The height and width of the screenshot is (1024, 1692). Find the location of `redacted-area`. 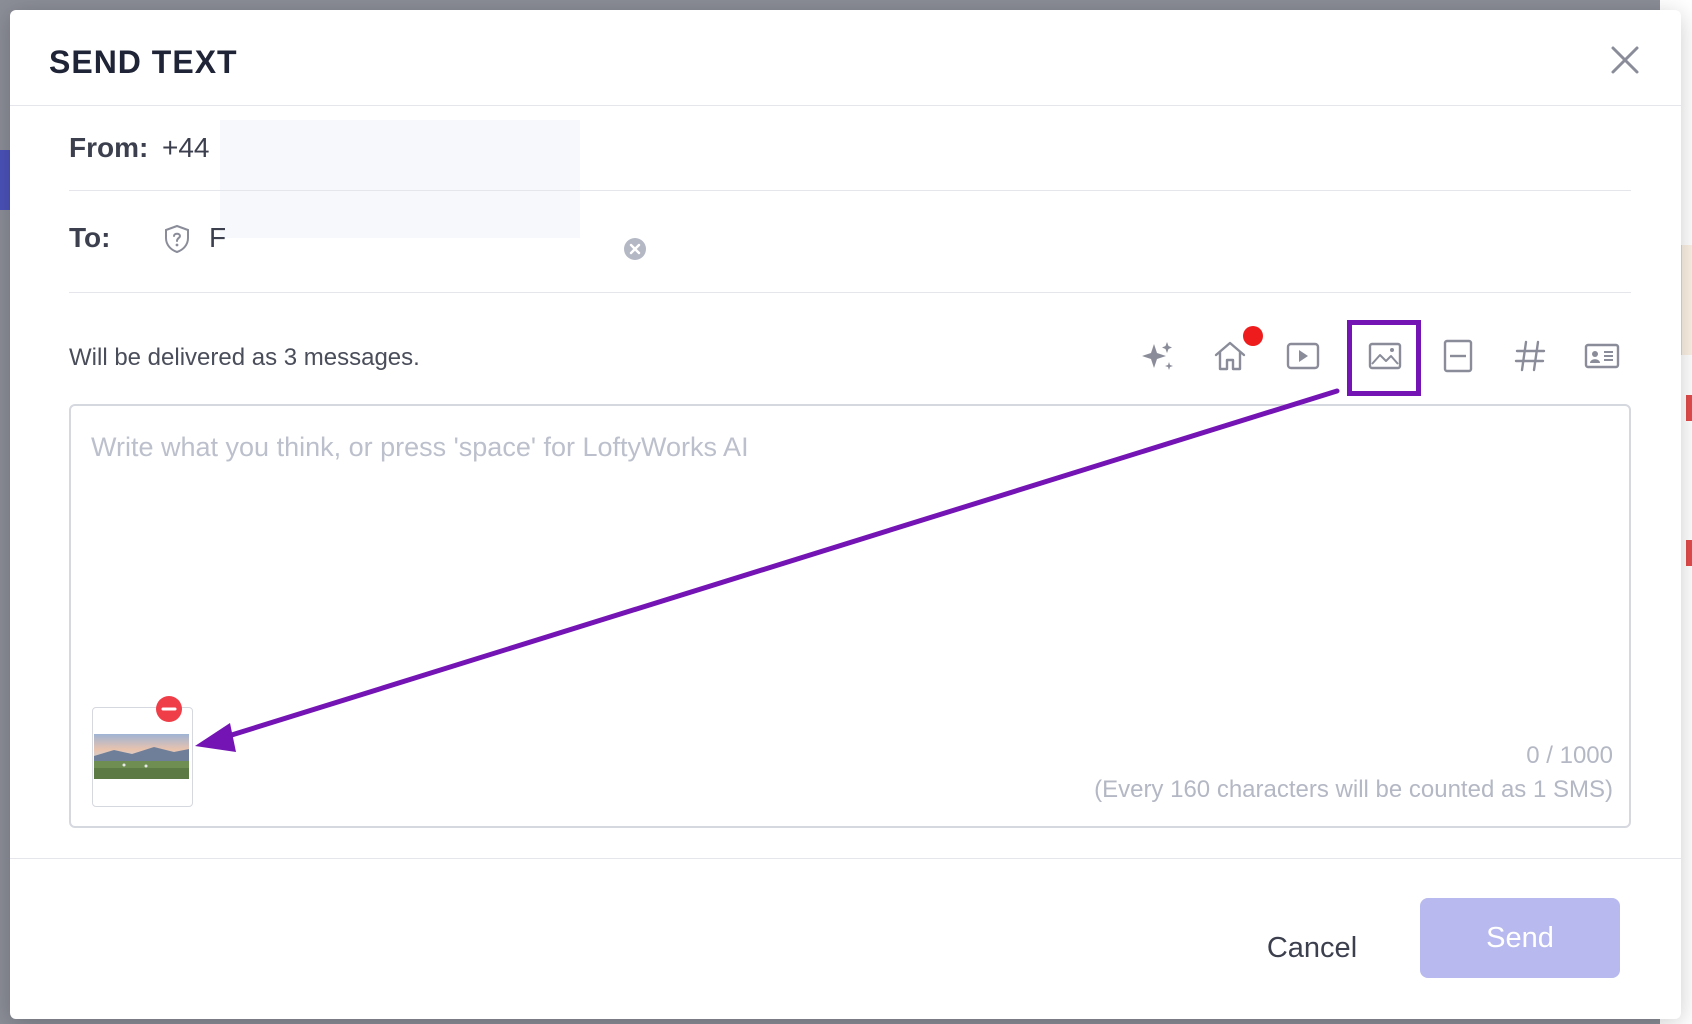

redacted-area is located at coordinates (400, 179).